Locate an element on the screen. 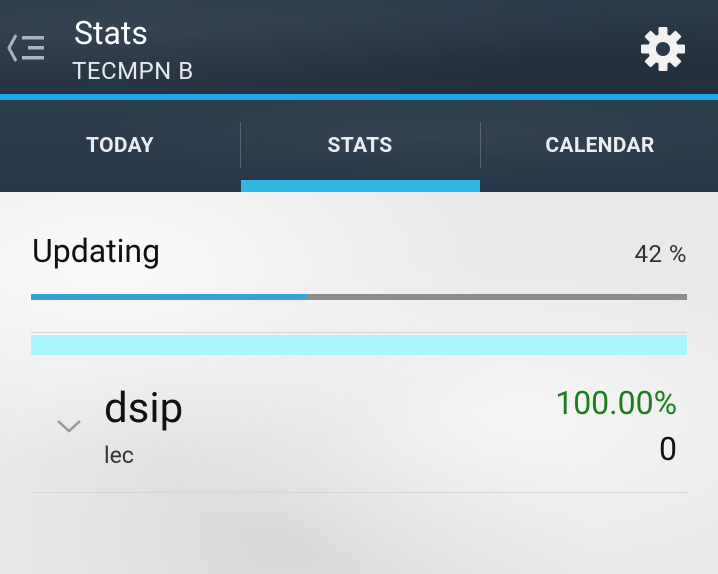  subject-group-band is located at coordinates (359, 345).